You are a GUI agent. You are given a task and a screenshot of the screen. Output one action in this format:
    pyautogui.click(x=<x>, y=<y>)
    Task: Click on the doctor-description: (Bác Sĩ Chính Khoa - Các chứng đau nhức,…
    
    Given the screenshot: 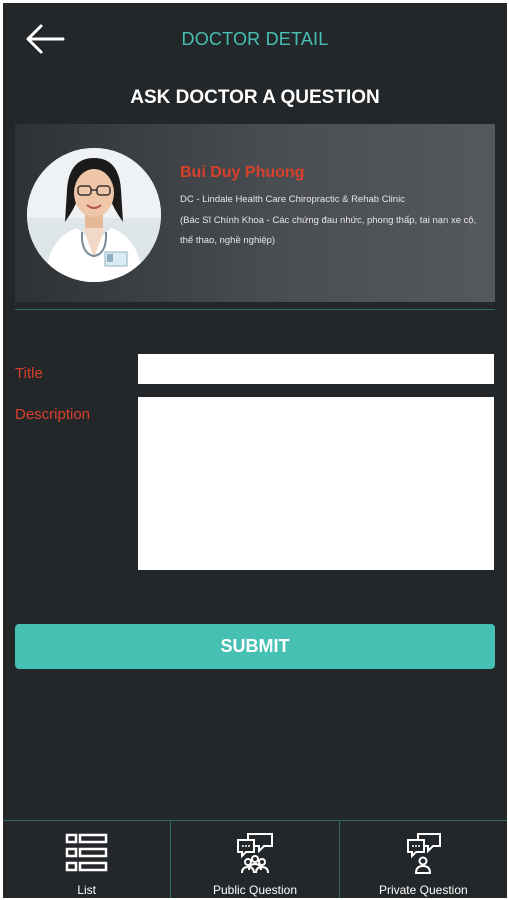 What is the action you would take?
    pyautogui.click(x=328, y=230)
    